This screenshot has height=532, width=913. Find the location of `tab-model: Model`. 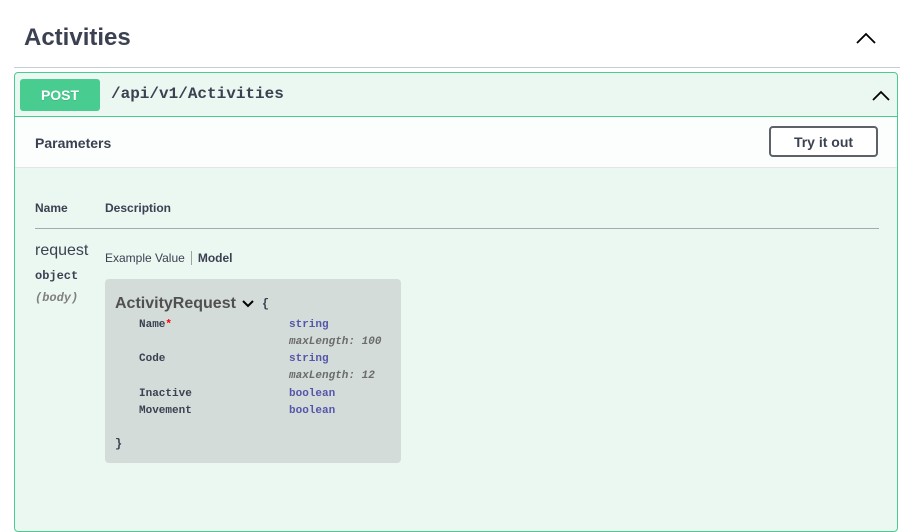

tab-model: Model is located at coordinates (214, 258).